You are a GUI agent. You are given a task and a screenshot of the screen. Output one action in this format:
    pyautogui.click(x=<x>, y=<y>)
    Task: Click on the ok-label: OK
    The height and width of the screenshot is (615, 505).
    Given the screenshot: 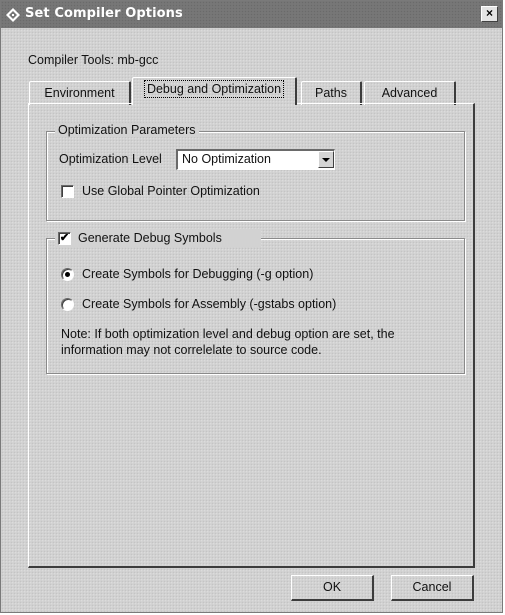 What is the action you would take?
    pyautogui.click(x=332, y=587)
    